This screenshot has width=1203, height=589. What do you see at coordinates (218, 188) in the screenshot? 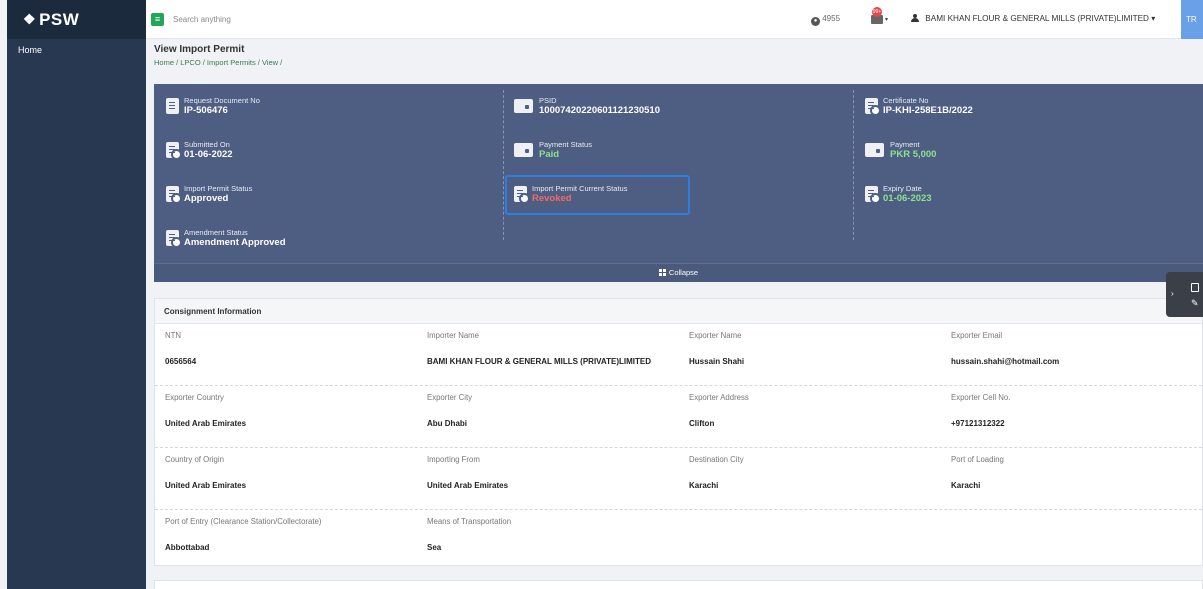
I see `permit-status-label: Import Permit Status` at bounding box center [218, 188].